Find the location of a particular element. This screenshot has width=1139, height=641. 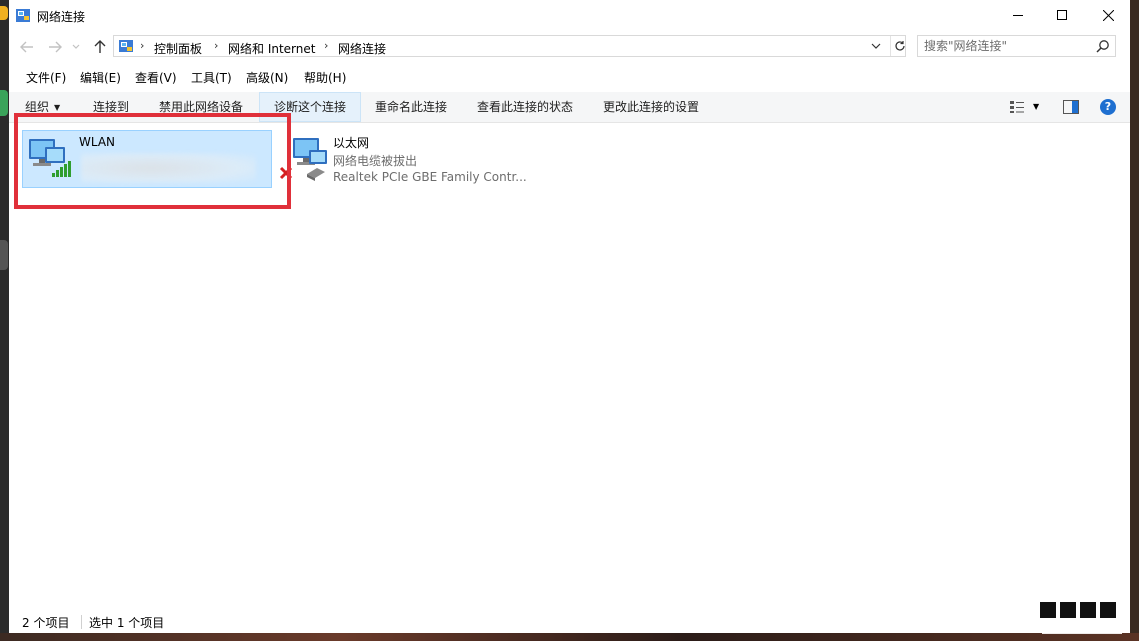

item-count: 2 个项目 is located at coordinates (46, 623).